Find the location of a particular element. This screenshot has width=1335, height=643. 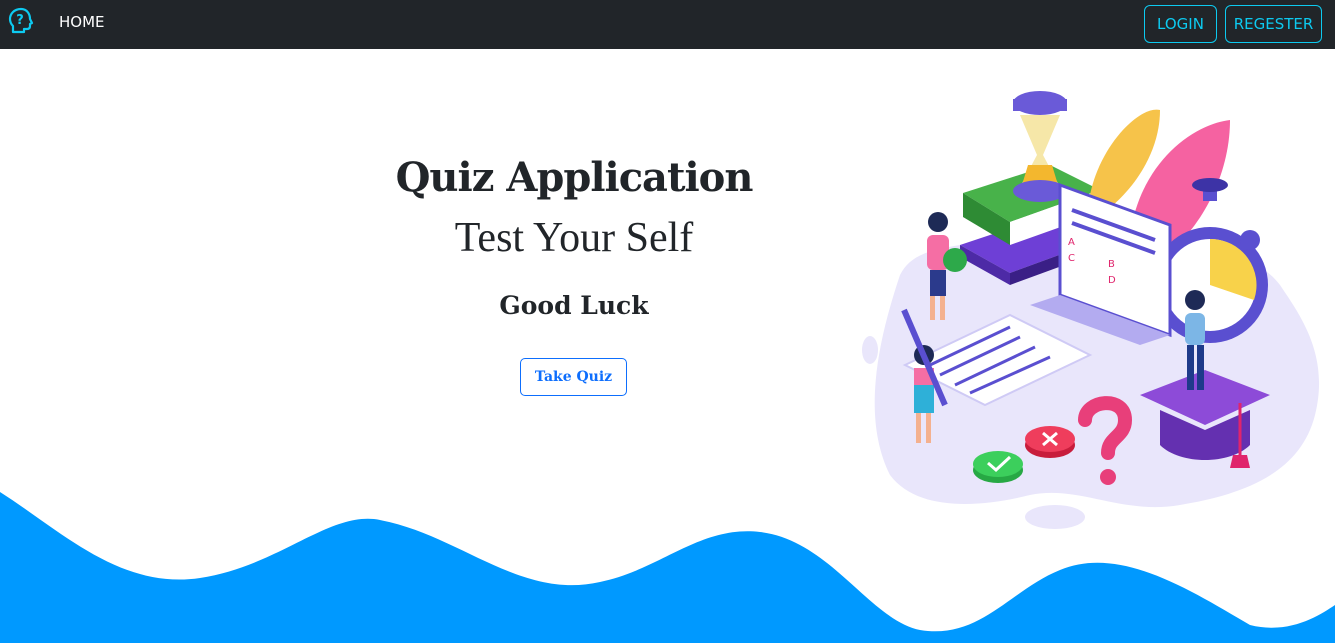

navbar: ? HOME LOGIN REGESTER is located at coordinates (667, 24).